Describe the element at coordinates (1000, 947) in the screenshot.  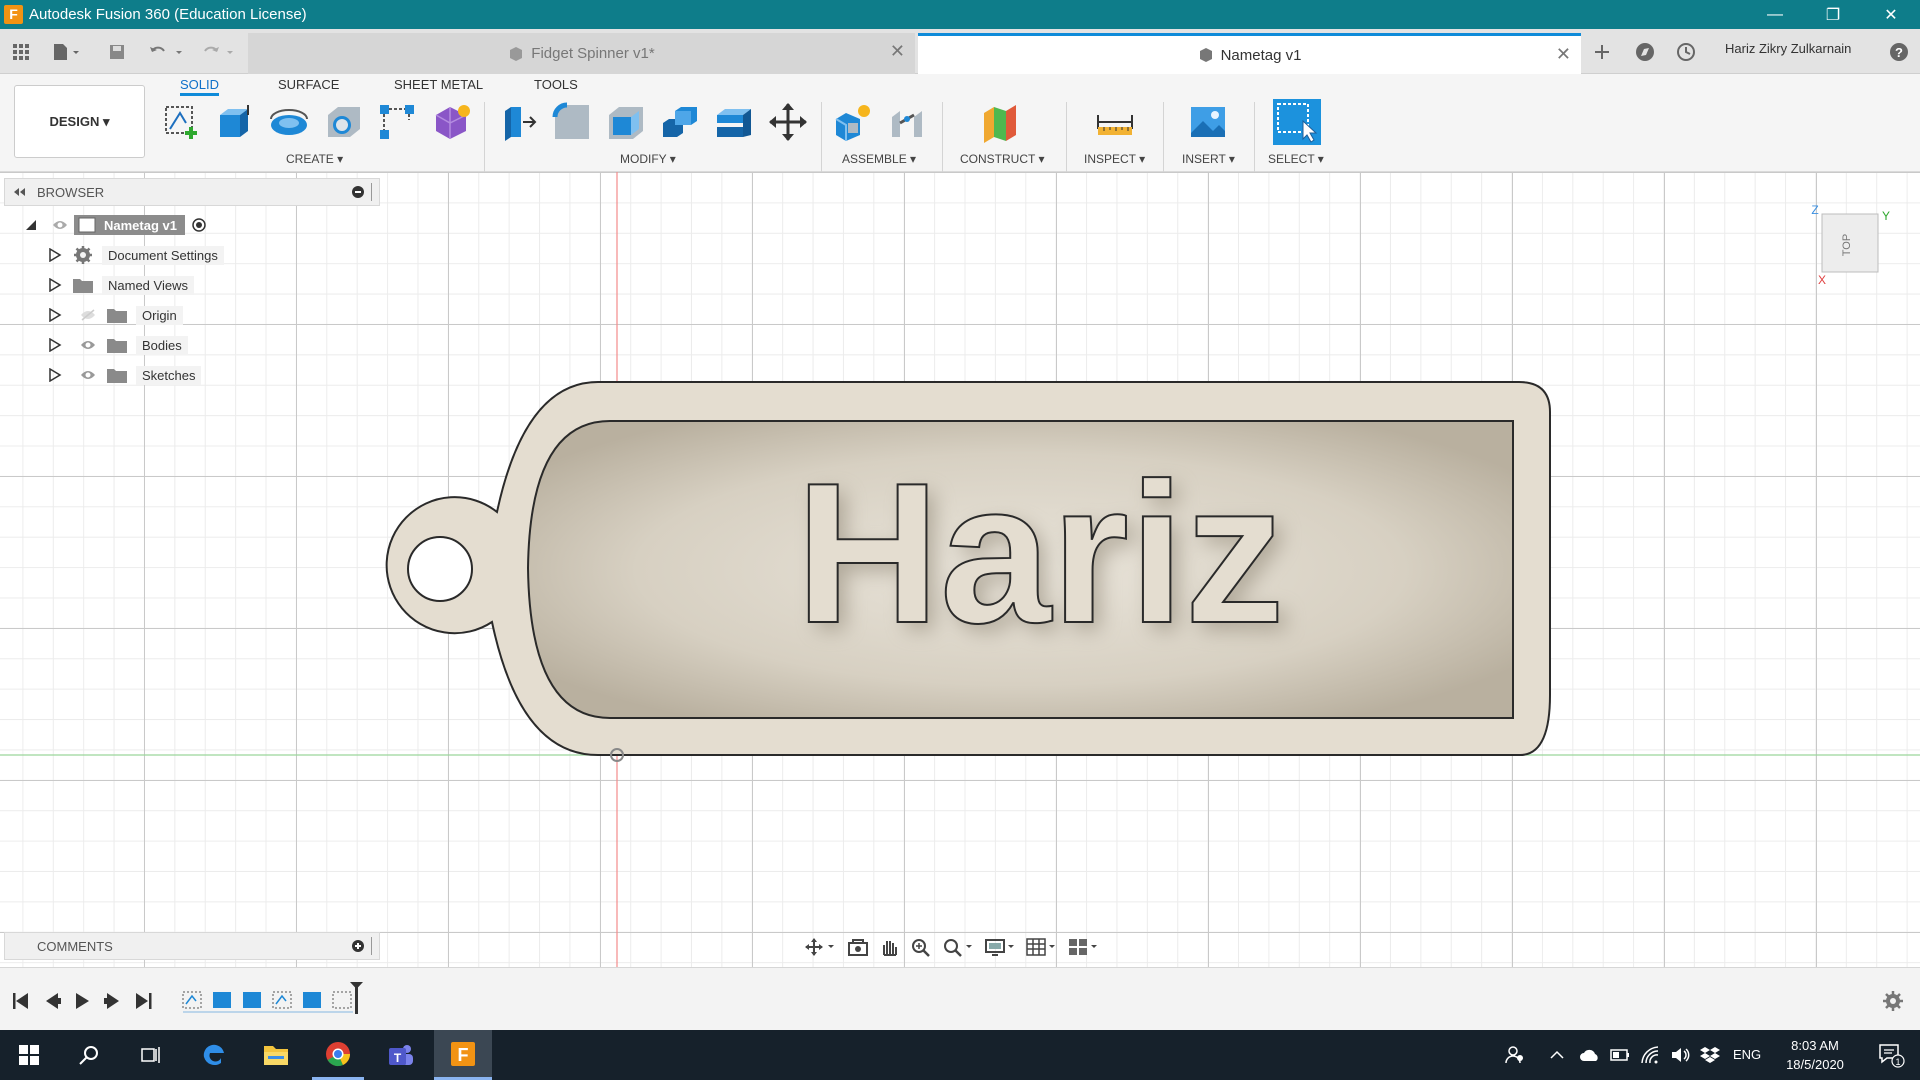
I see `display-settings-icon` at that location.